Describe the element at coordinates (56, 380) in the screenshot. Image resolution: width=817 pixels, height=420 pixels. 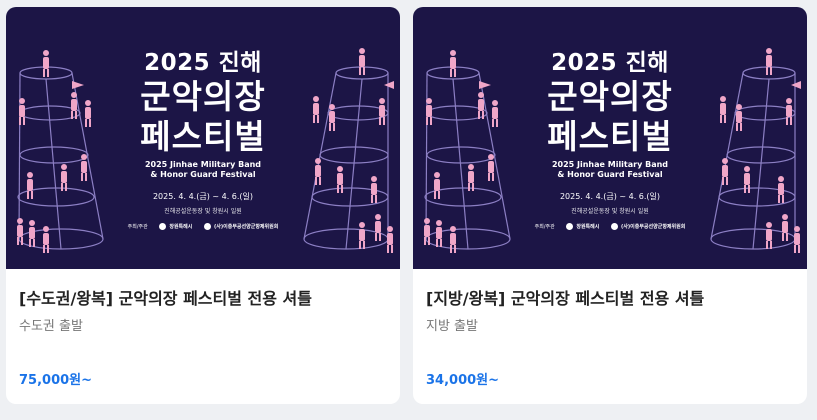
I see `product-price: 75,000원~` at that location.